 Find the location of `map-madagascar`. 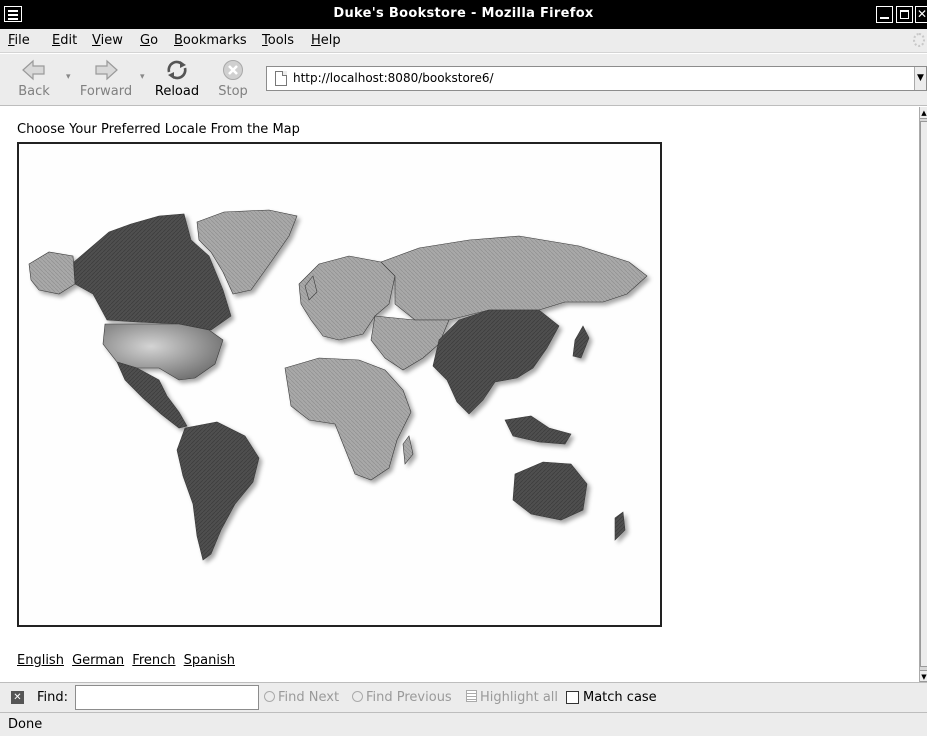

map-madagascar is located at coordinates (408, 450).